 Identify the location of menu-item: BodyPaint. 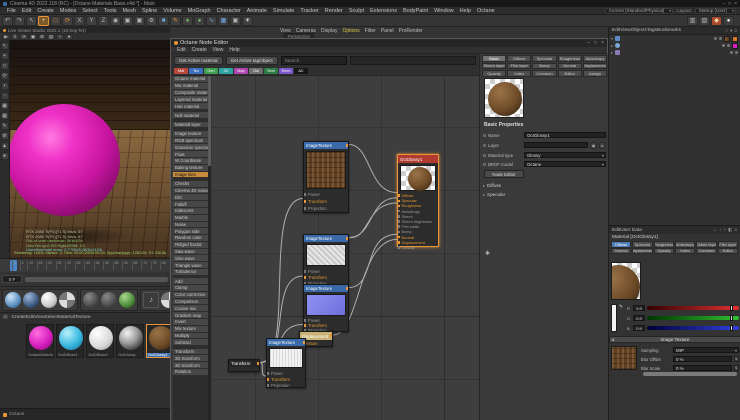
(415, 11).